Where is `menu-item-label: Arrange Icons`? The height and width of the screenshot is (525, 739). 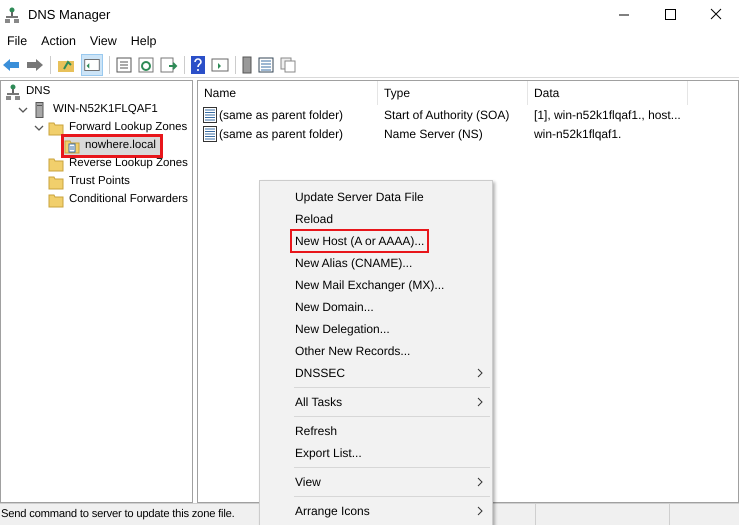
menu-item-label: Arrange Icons is located at coordinates (332, 511).